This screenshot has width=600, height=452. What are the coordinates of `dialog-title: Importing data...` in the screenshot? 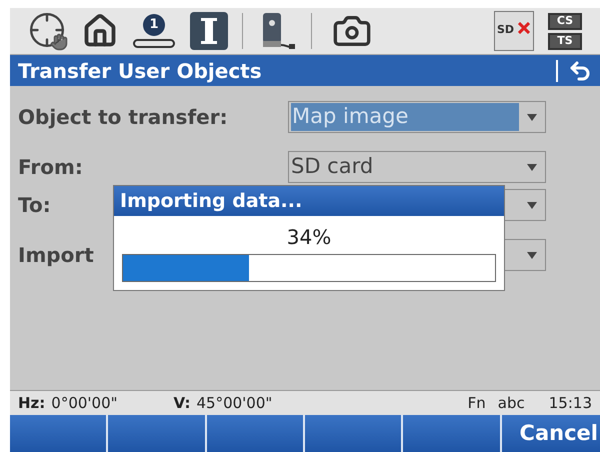 It's located at (211, 201).